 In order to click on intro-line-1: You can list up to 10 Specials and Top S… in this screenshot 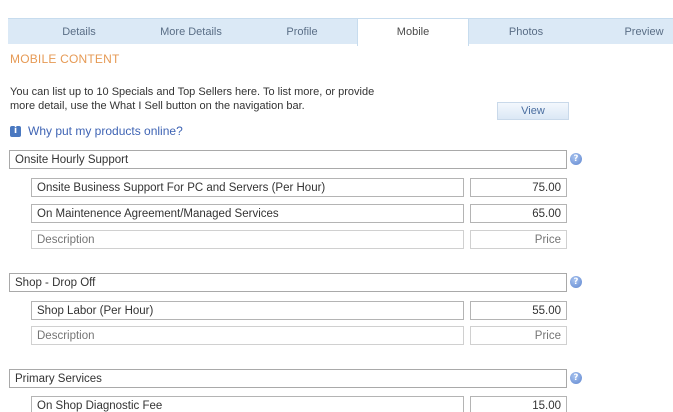, I will do `click(192, 92)`.